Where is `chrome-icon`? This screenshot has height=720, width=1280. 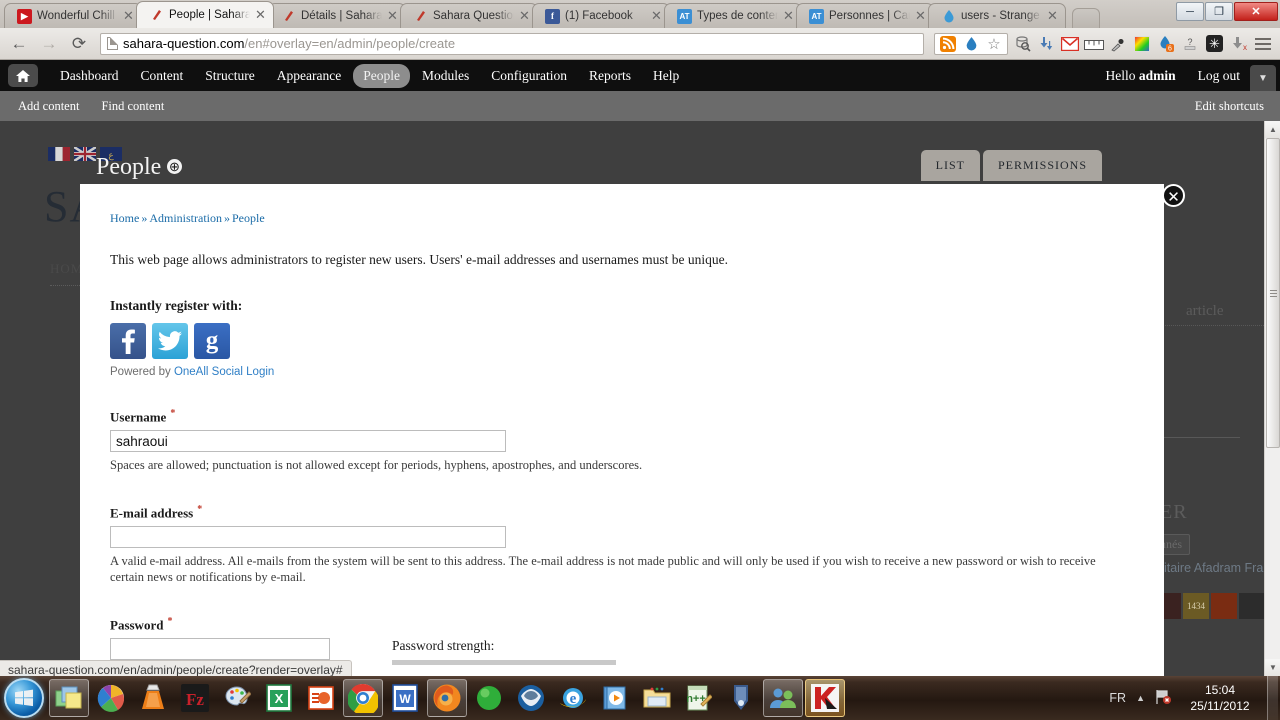
chrome-icon is located at coordinates (363, 698).